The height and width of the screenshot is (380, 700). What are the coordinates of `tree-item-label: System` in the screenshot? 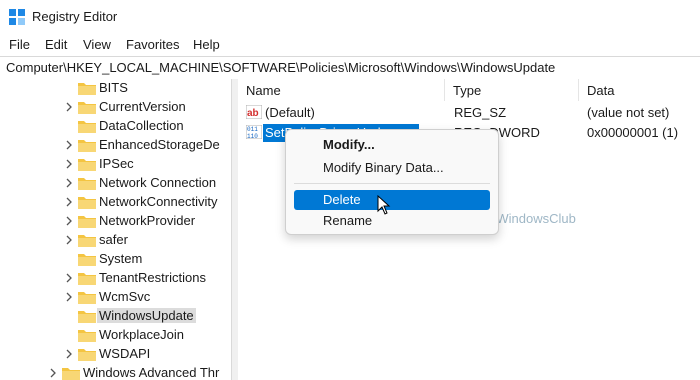 It's located at (121, 258).